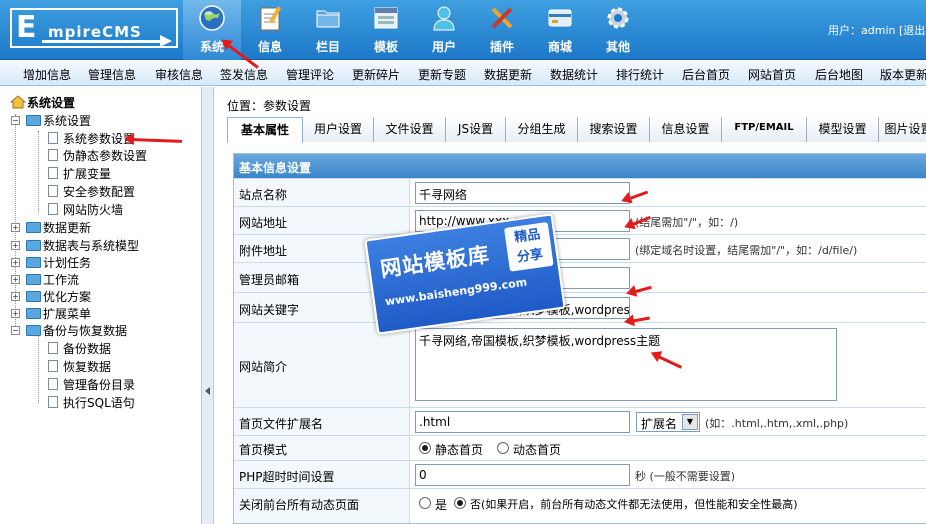 The height and width of the screenshot is (524, 926). I want to click on intro-textarea: 千寻网络,帝国模板,织梦模板,wordpress主题, so click(626, 364).